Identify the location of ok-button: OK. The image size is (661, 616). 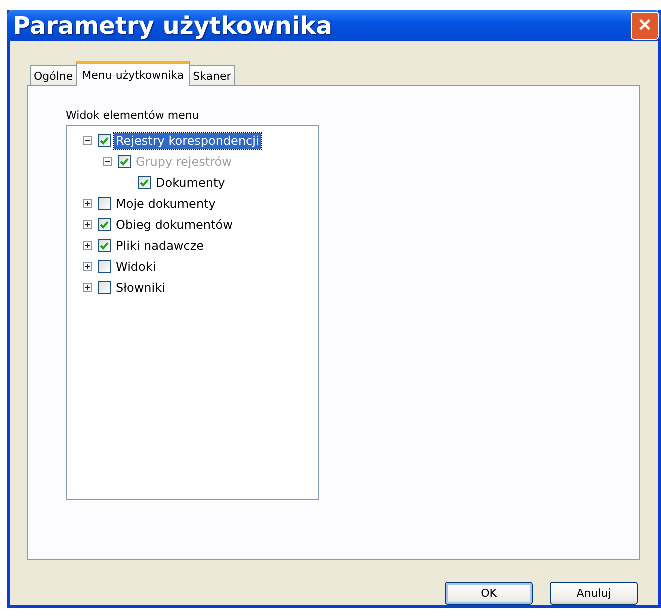
(489, 593).